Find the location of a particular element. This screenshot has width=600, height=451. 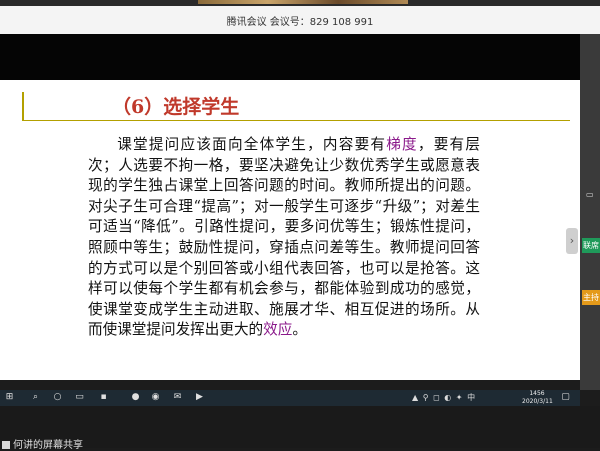

video-icon: ▶ is located at coordinates (199, 397).